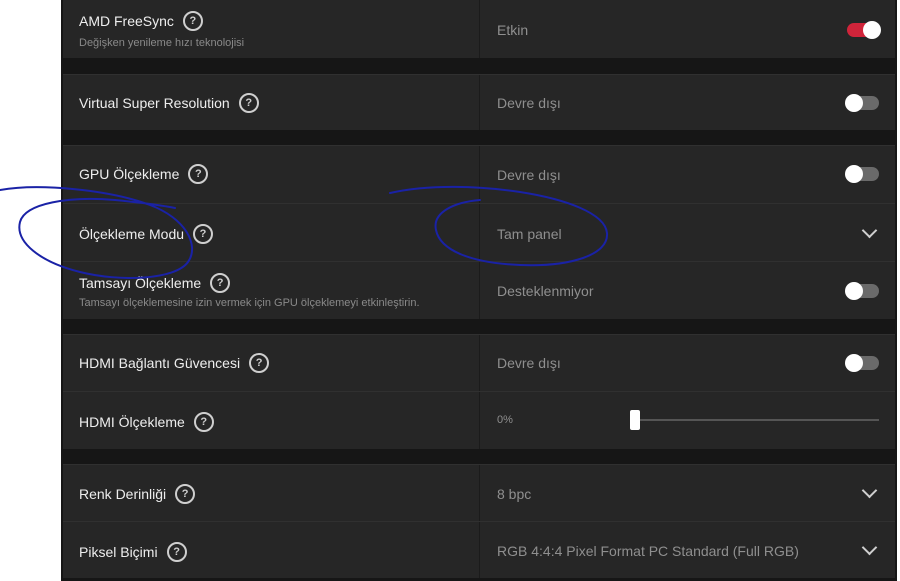 This screenshot has width=900, height=581. Describe the element at coordinates (545, 291) in the screenshot. I see `row-value: Desteklenmiyor` at that location.